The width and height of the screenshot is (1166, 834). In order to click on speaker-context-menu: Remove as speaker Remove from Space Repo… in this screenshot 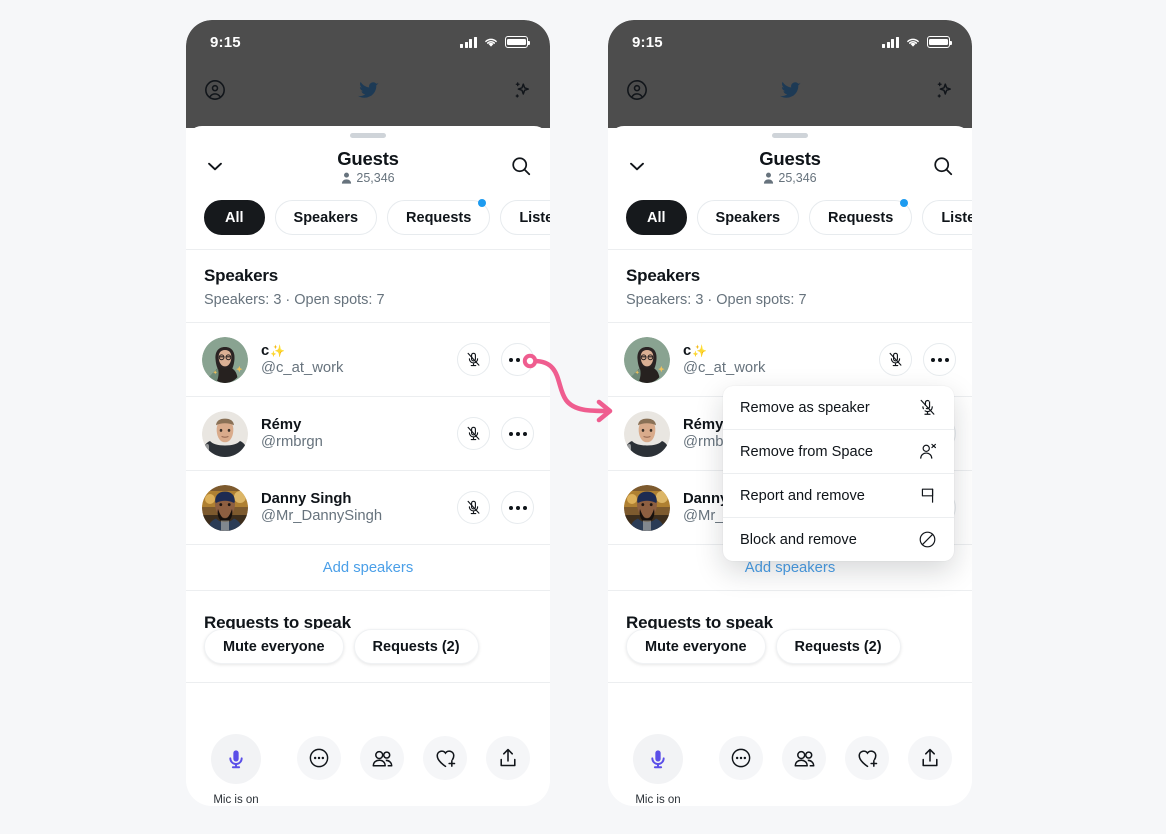, I will do `click(838, 473)`.